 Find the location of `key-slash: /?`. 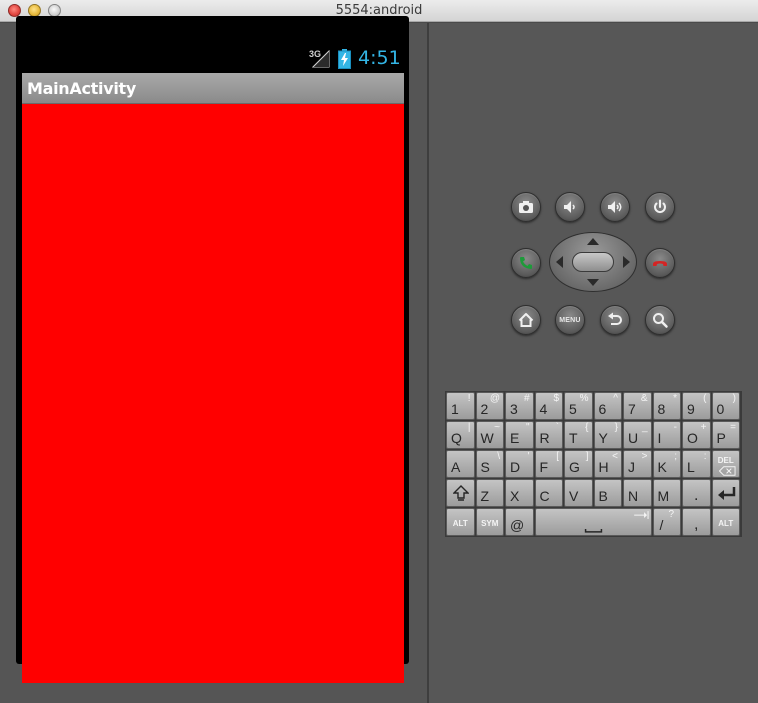

key-slash: /? is located at coordinates (666, 522).